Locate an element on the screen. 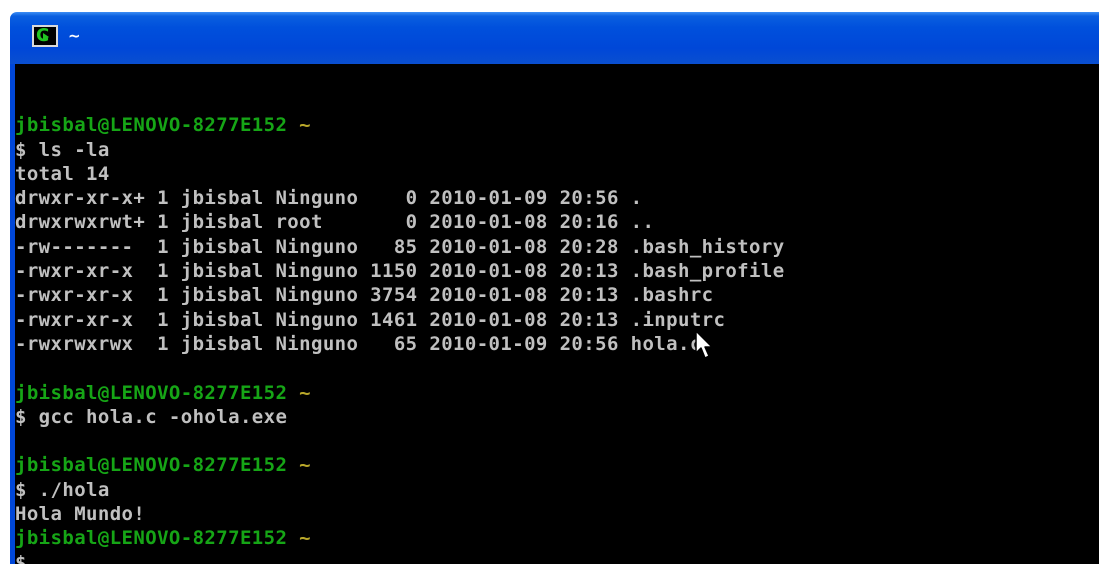 The width and height of the screenshot is (1099, 564). output-line: $ ls -la is located at coordinates (62, 149).